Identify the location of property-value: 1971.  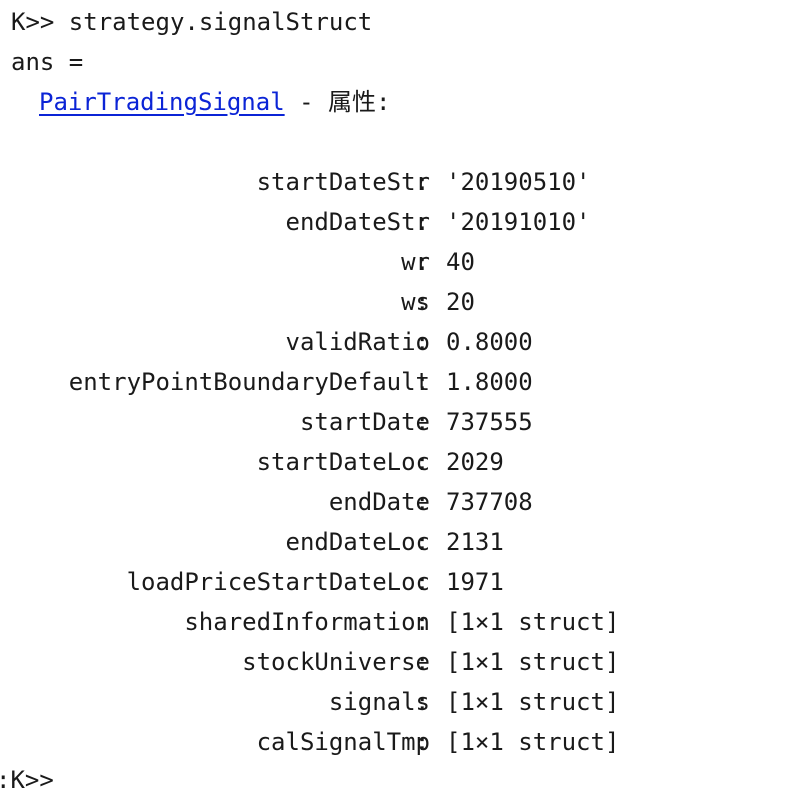
(475, 582).